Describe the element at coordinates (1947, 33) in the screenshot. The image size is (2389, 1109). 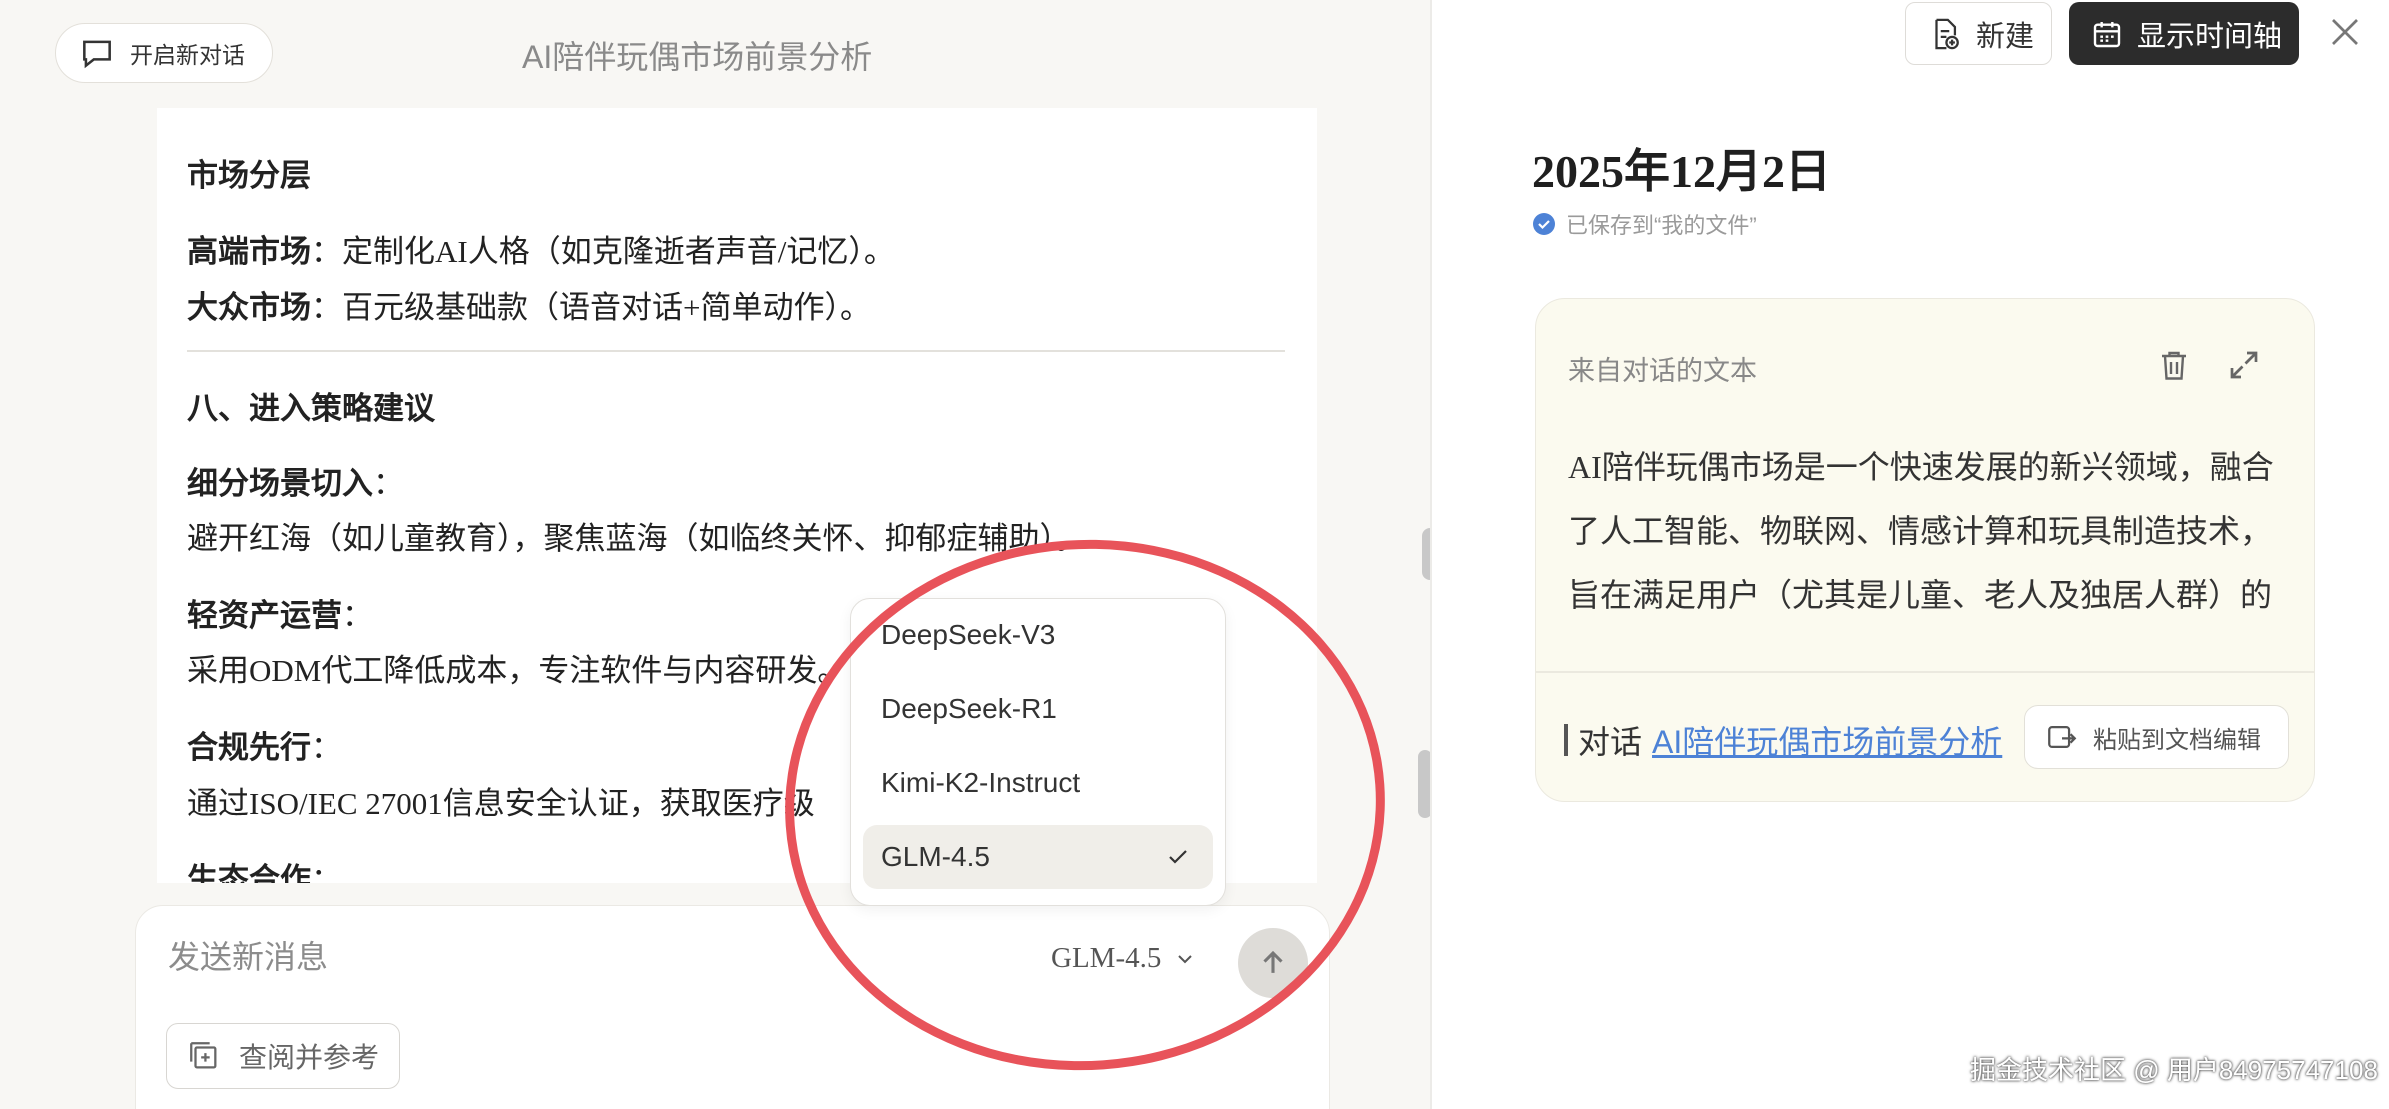
I see `new-document-icon` at that location.